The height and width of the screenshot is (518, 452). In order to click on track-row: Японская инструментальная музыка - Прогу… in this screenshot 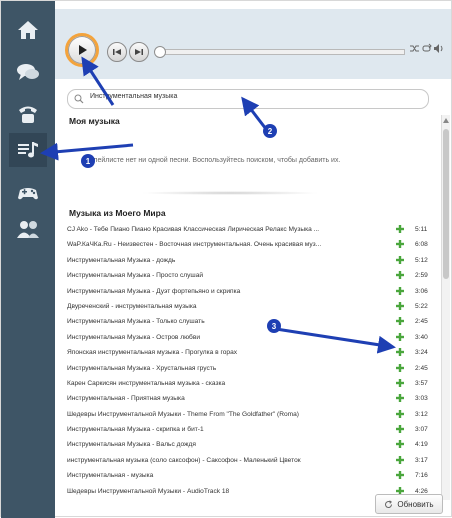, I will do `click(252, 353)`.